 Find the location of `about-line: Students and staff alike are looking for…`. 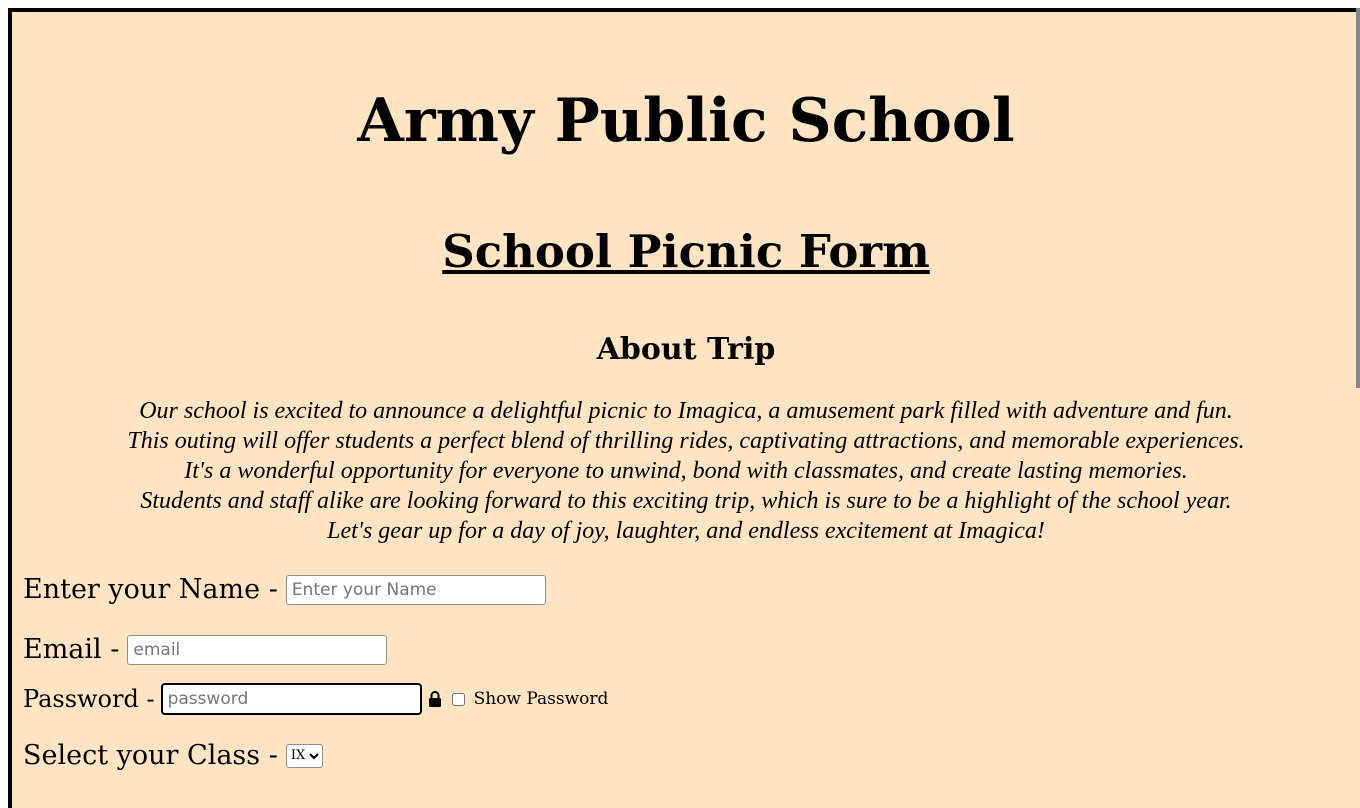

about-line: Students and staff alike are looking for… is located at coordinates (686, 501).